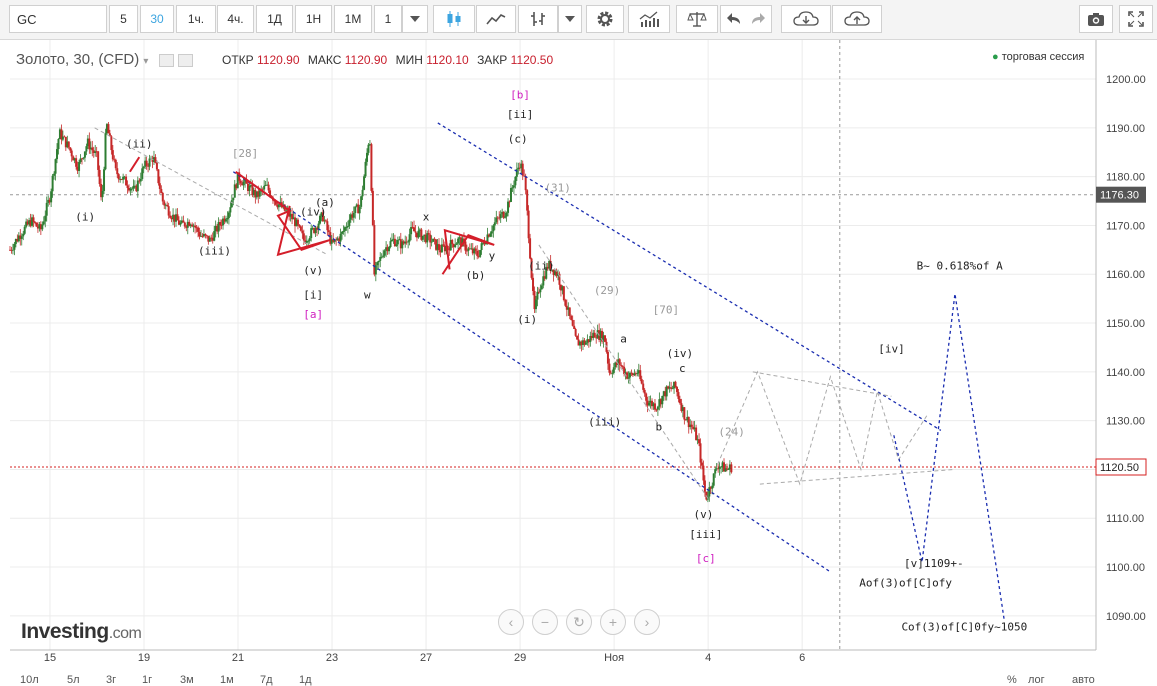 This screenshot has width=1157, height=686. Describe the element at coordinates (147, 680) in the screenshot. I see `range-1y: 1г` at that location.